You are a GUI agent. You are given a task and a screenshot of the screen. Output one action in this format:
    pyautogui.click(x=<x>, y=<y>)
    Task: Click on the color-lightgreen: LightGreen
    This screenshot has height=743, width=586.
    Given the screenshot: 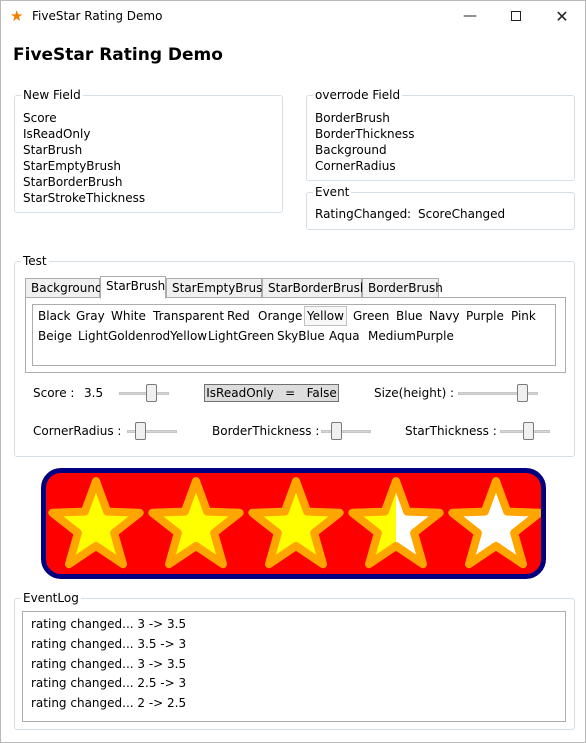 What is the action you would take?
    pyautogui.click(x=241, y=336)
    